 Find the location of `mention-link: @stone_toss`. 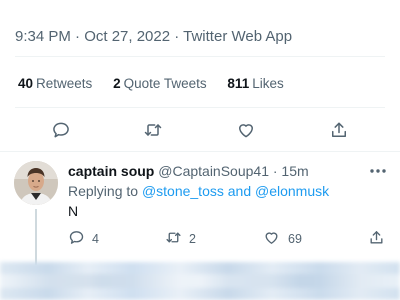

mention-link: @stone_toss is located at coordinates (183, 191).